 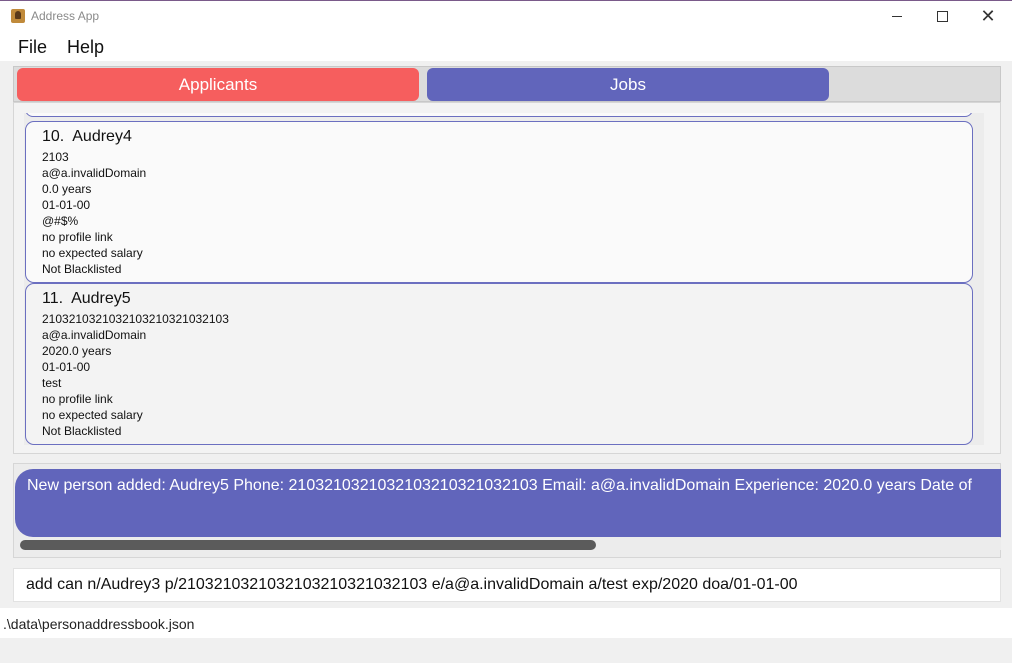 What do you see at coordinates (52, 383) in the screenshot?
I see `applicant-address: test` at bounding box center [52, 383].